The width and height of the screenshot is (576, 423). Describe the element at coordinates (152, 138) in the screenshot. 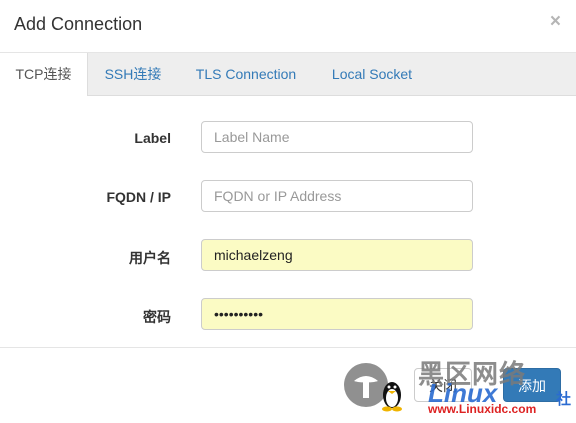

I see `label-field-label: Label` at that location.